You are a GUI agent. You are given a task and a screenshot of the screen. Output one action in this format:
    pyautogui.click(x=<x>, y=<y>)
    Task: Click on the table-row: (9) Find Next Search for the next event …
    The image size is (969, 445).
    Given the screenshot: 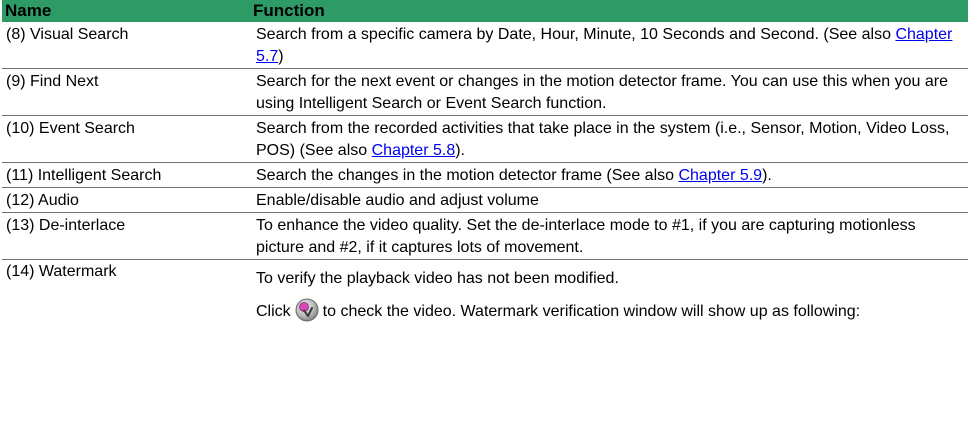 What is the action you would take?
    pyautogui.click(x=485, y=92)
    